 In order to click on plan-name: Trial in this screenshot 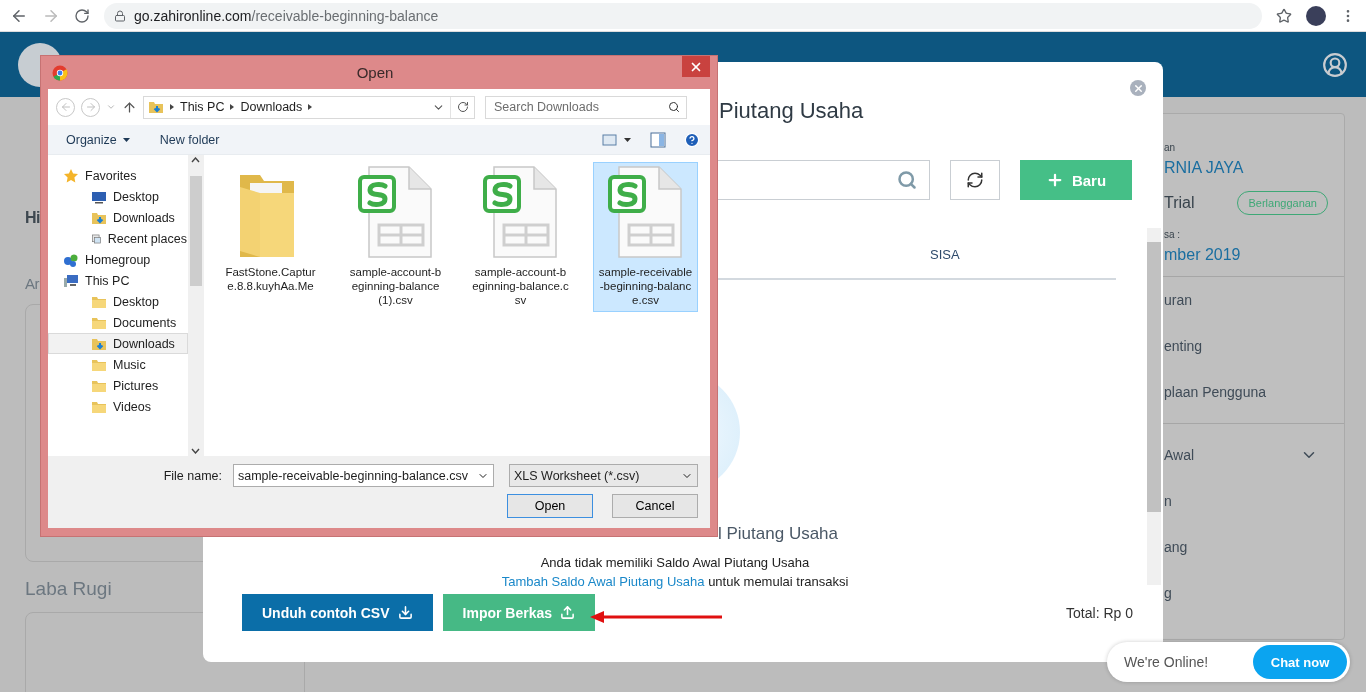, I will do `click(1179, 203)`.